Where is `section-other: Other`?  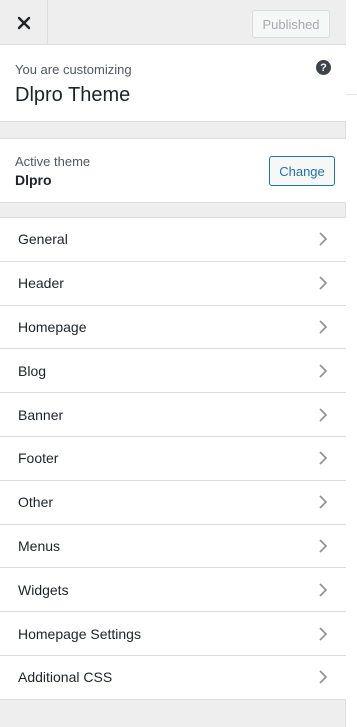 section-other: Other is located at coordinates (173, 502).